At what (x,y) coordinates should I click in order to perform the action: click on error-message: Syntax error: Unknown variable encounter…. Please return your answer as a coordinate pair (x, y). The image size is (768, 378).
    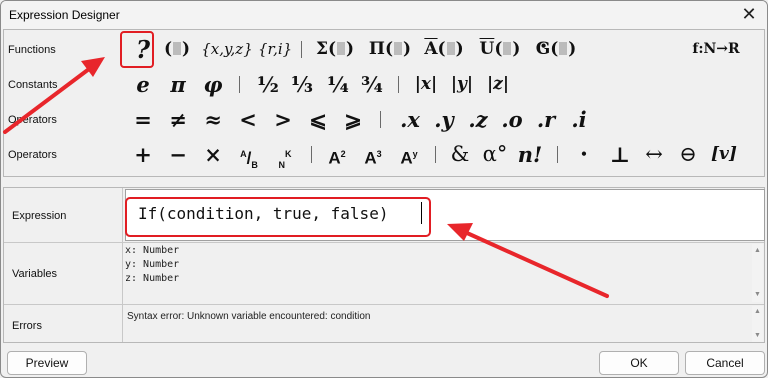
    Looking at the image, I should click on (249, 316).